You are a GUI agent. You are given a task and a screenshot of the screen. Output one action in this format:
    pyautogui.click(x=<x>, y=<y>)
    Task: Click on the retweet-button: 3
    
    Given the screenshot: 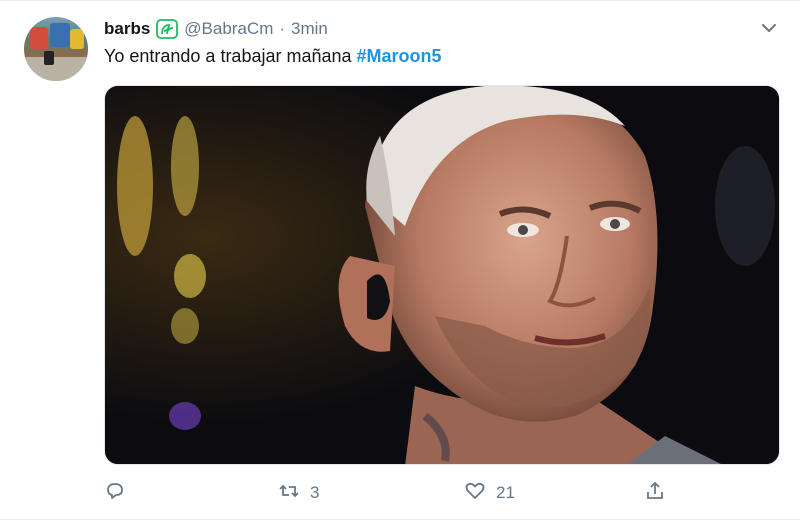 What is the action you would take?
    pyautogui.click(x=298, y=493)
    